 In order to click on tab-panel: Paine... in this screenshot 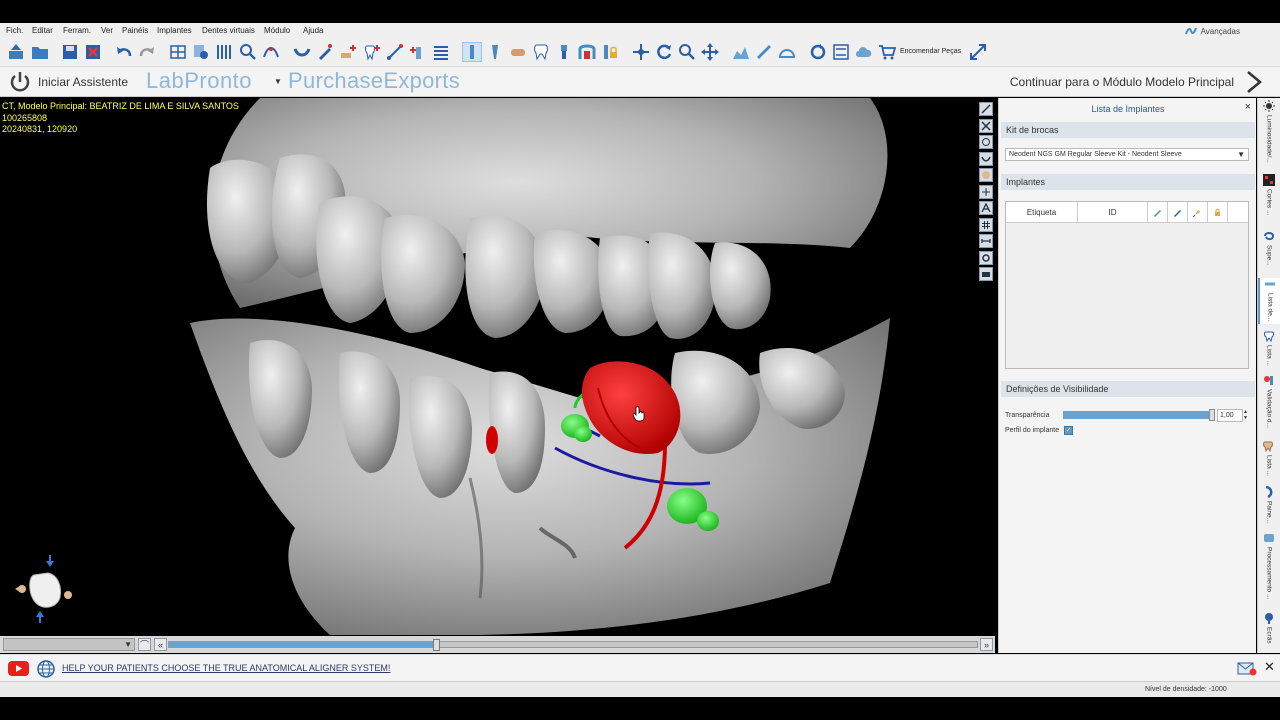, I will do `click(1269, 508)`.